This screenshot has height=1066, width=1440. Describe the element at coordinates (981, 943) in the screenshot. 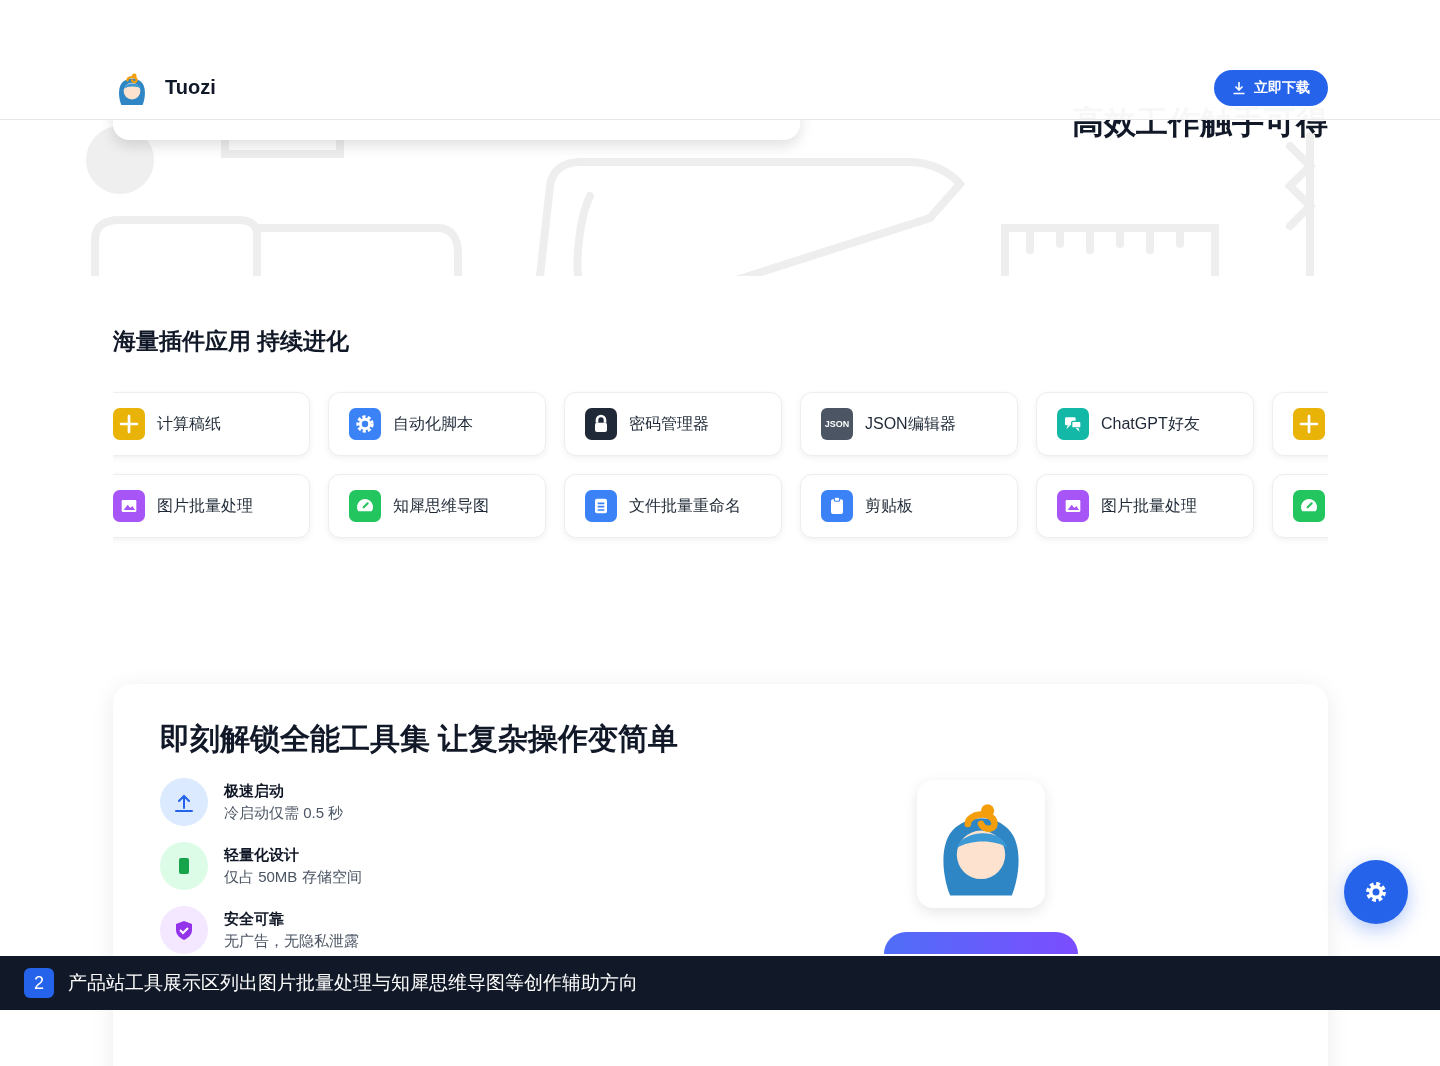

I see `download-button` at that location.